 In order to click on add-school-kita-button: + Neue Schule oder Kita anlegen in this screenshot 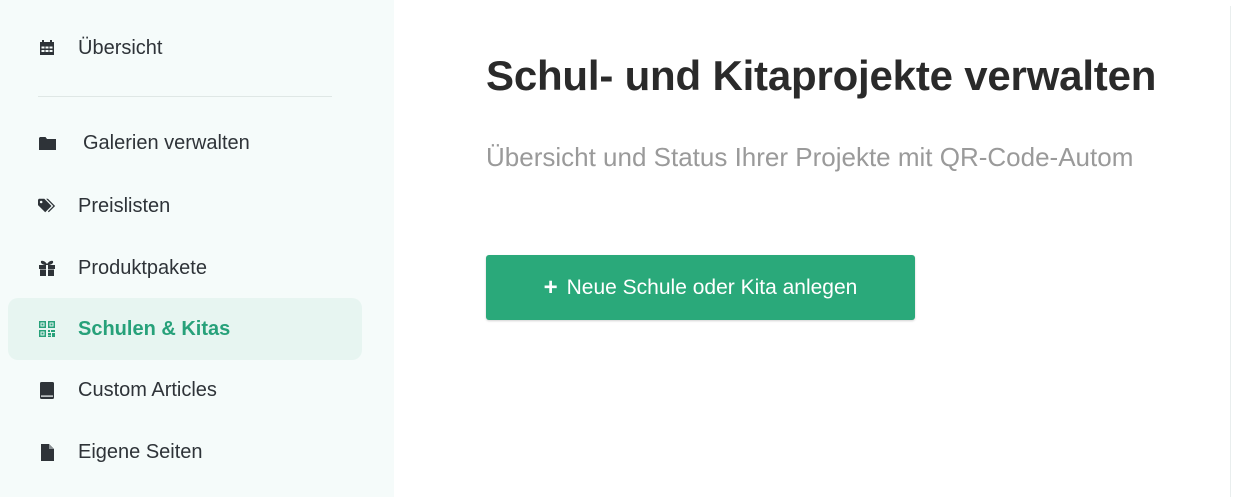, I will do `click(700, 287)`.